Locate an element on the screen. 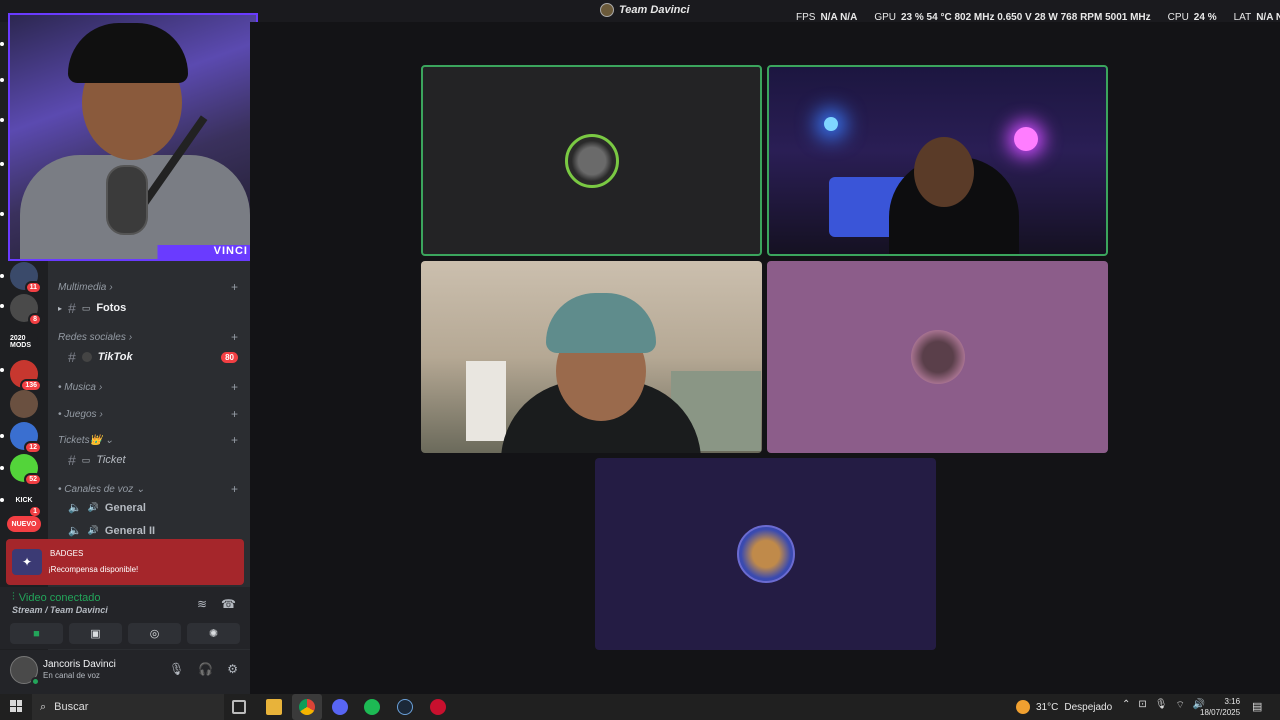 This screenshot has height=720, width=1280. category-juegos: • Juegos › is located at coordinates (80, 414).